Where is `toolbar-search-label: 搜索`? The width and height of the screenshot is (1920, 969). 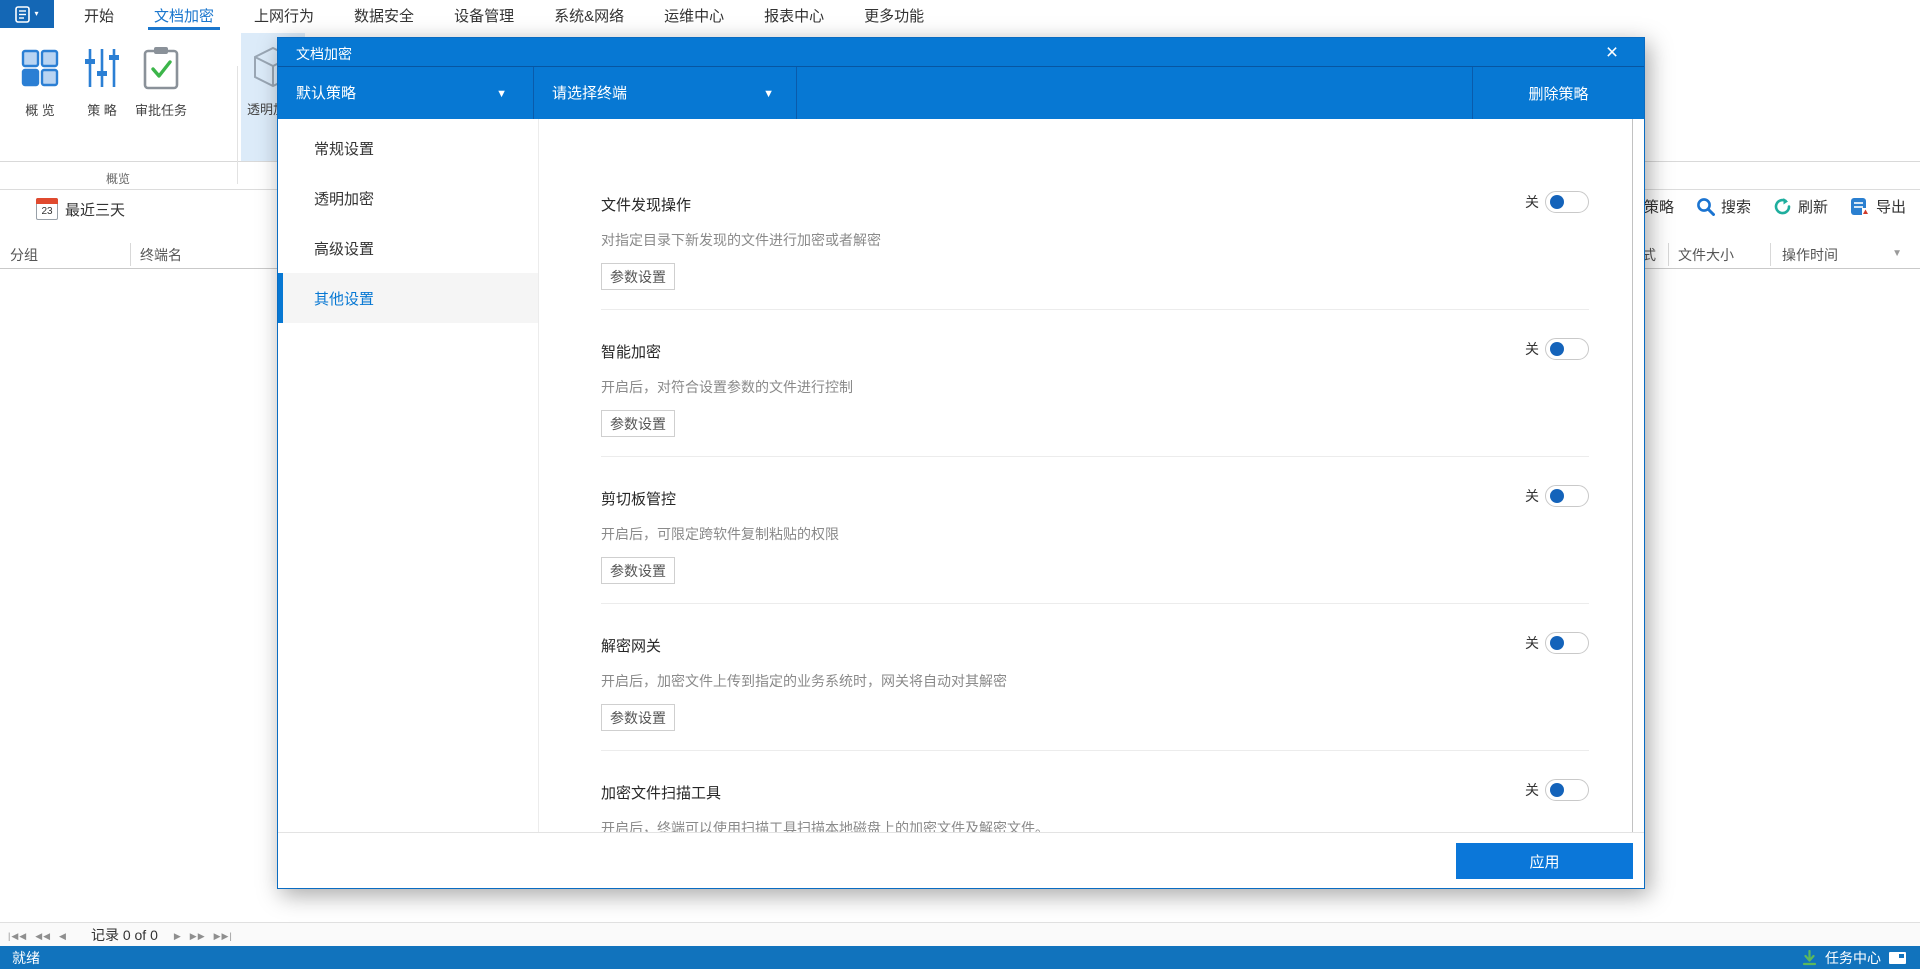
toolbar-search-label: 搜索 is located at coordinates (1735, 207).